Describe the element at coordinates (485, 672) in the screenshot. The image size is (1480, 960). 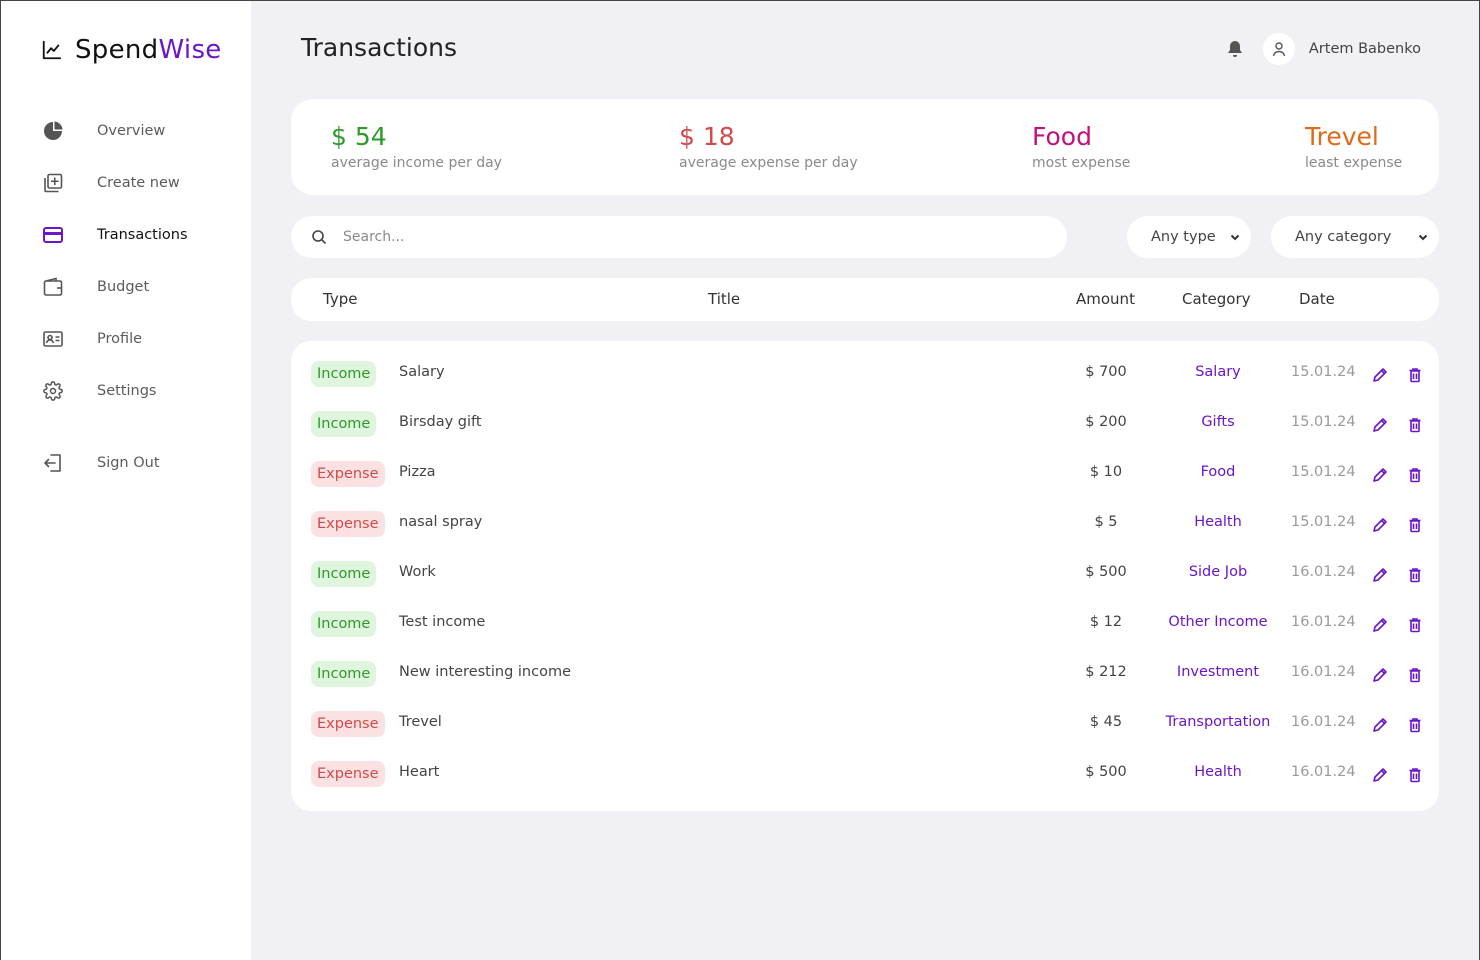
I see `transaction-title: New interesting income` at that location.